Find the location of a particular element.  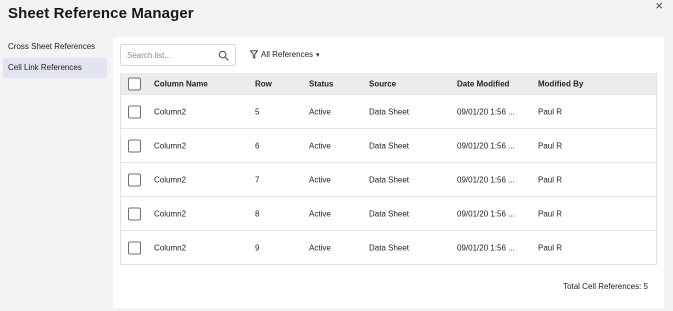

header-source: Source is located at coordinates (382, 83).